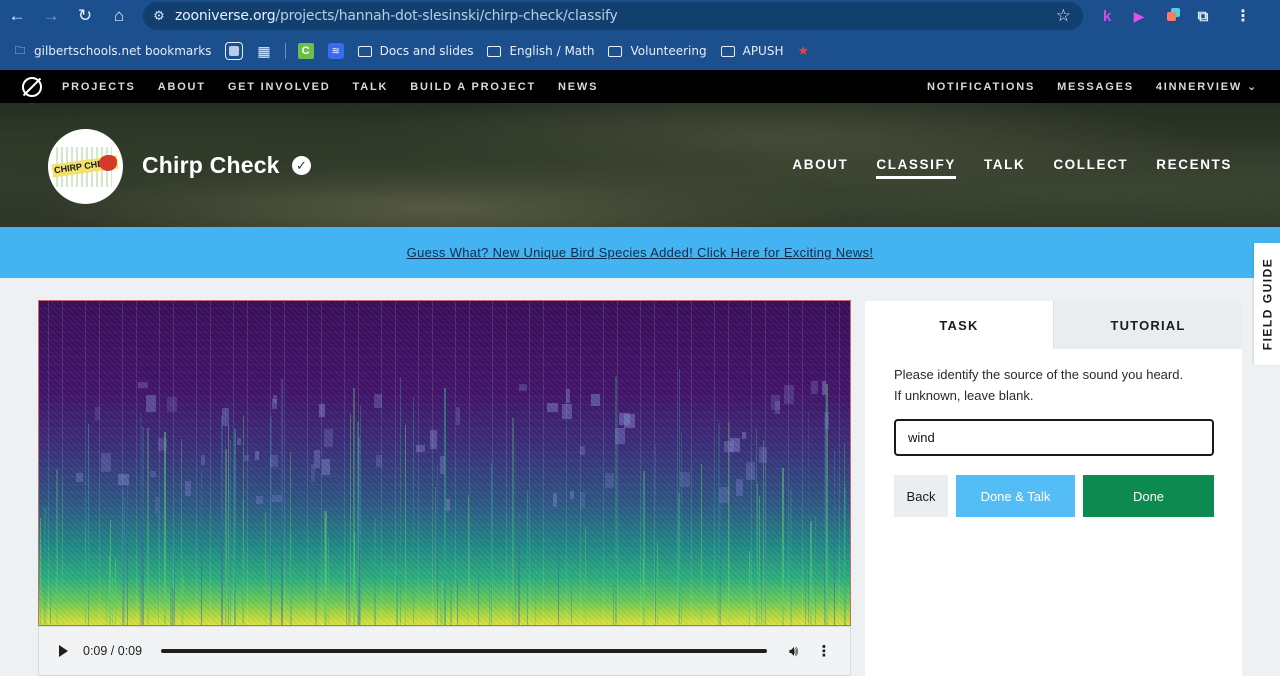 The image size is (1280, 676). Describe the element at coordinates (1004, 168) in the screenshot. I see `project-nav-talk: TALK` at that location.